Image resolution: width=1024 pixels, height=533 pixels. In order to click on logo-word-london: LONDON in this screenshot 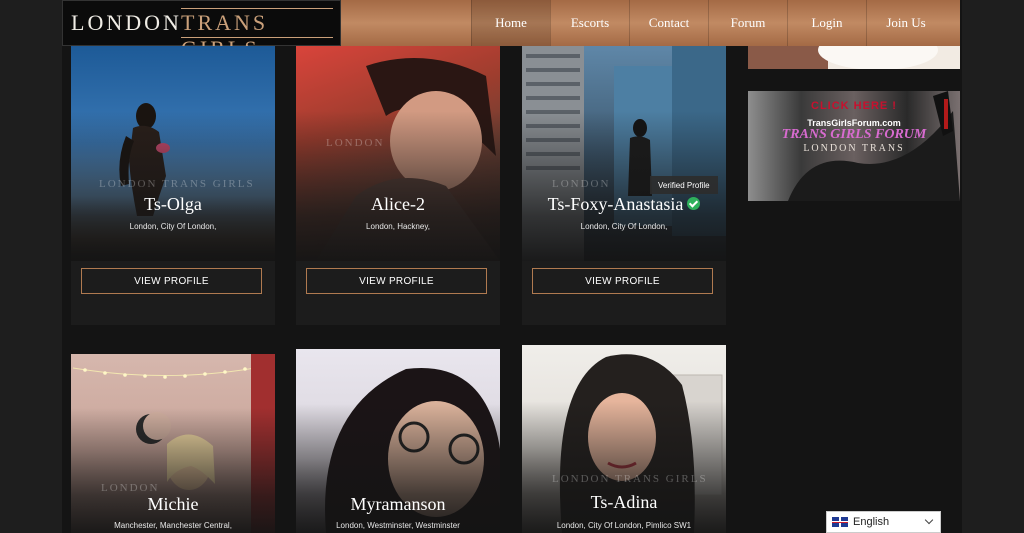, I will do `click(126, 22)`.